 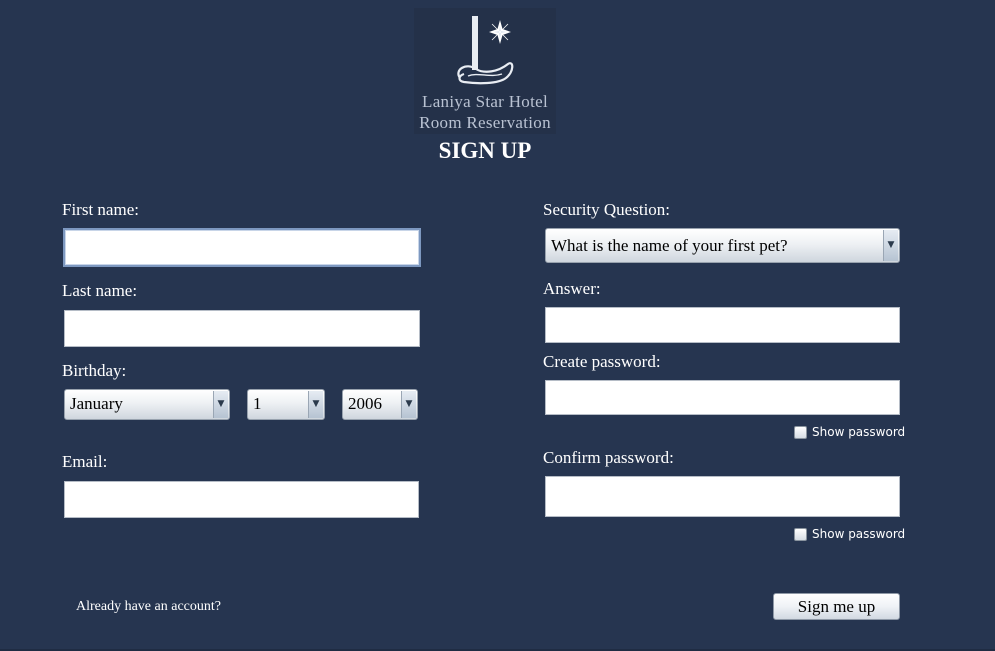 I want to click on show-password-toggle-2: Show password, so click(x=849, y=534).